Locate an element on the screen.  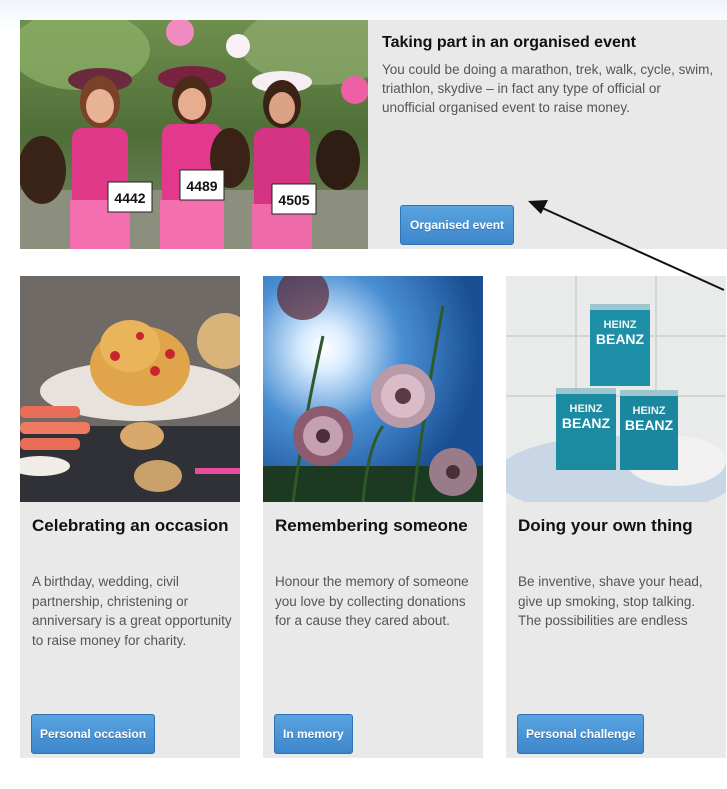
feature-title: Taking part in an organised event is located at coordinates (509, 42).